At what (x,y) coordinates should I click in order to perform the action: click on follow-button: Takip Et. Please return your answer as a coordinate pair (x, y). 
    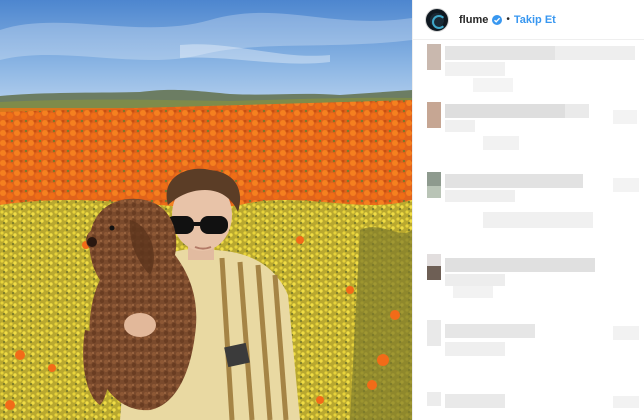
    Looking at the image, I should click on (535, 20).